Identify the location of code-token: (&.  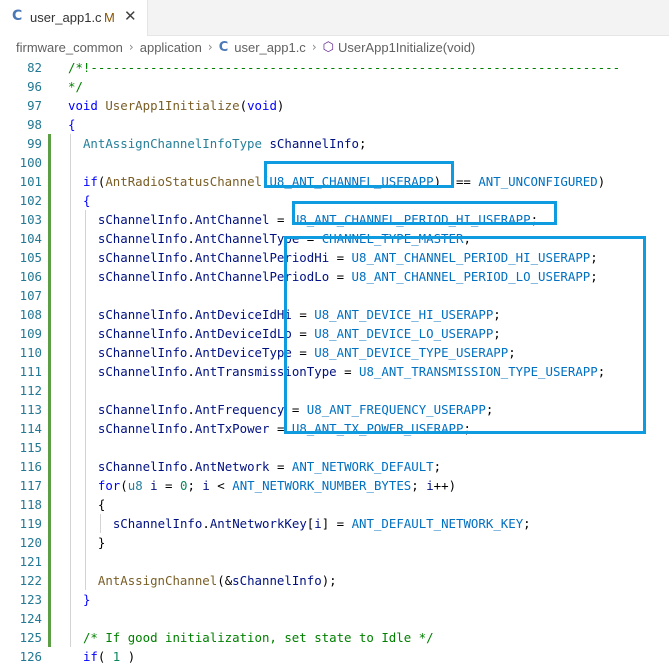
(225, 580).